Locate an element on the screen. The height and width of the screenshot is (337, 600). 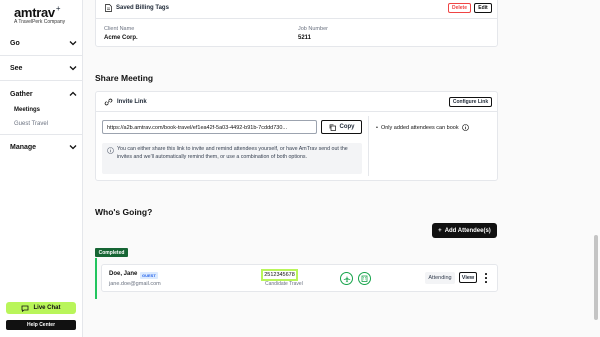
sidebar-item-meetings: Meetings is located at coordinates (27, 110).